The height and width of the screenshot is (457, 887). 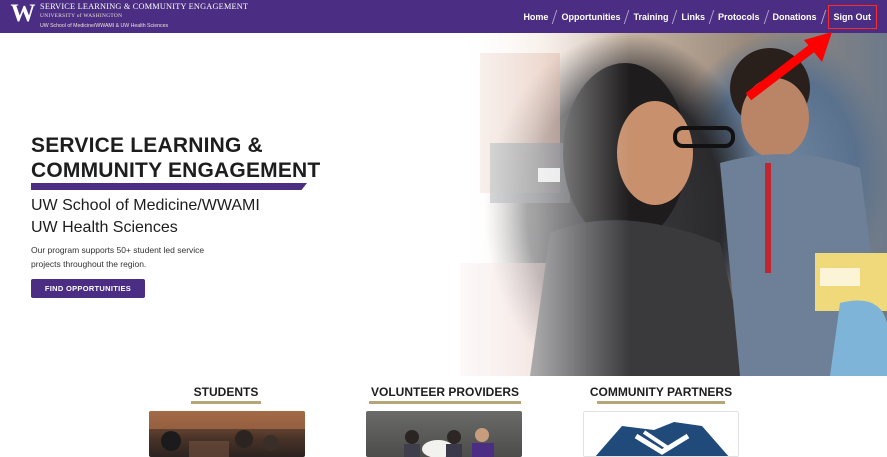 I want to click on category-title: VOLUNTEER PROVIDERS, so click(x=445, y=392).